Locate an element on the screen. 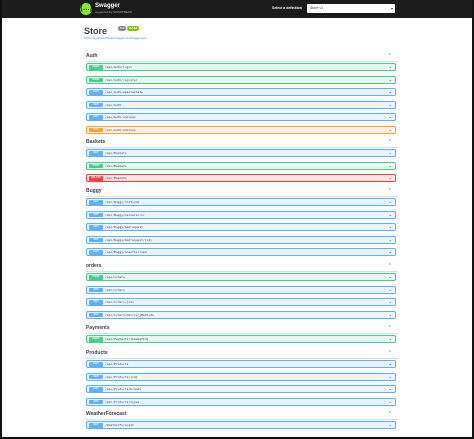 The image size is (474, 439). section-title: Auth is located at coordinates (92, 56).